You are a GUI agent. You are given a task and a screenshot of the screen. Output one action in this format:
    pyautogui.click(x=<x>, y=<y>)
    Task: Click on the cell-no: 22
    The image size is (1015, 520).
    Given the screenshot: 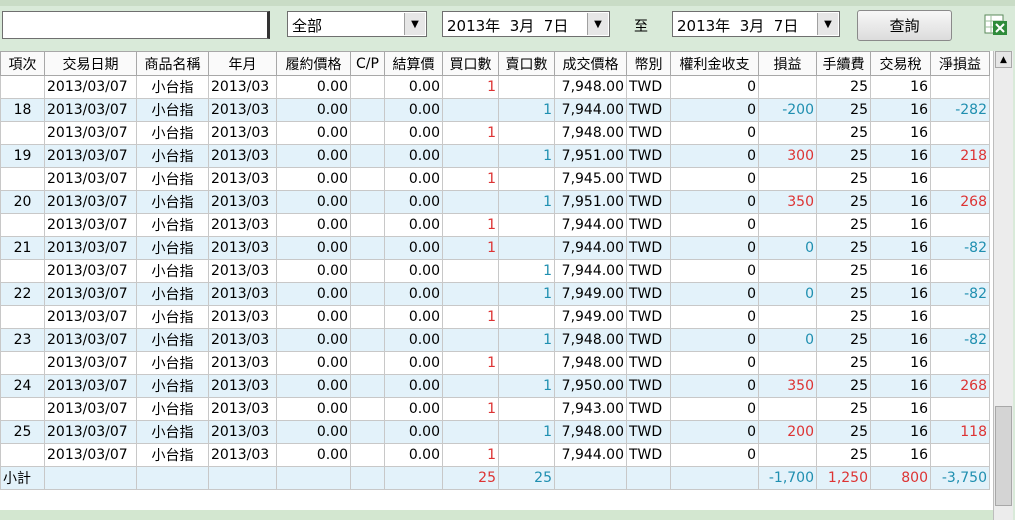 What is the action you would take?
    pyautogui.click(x=22, y=294)
    